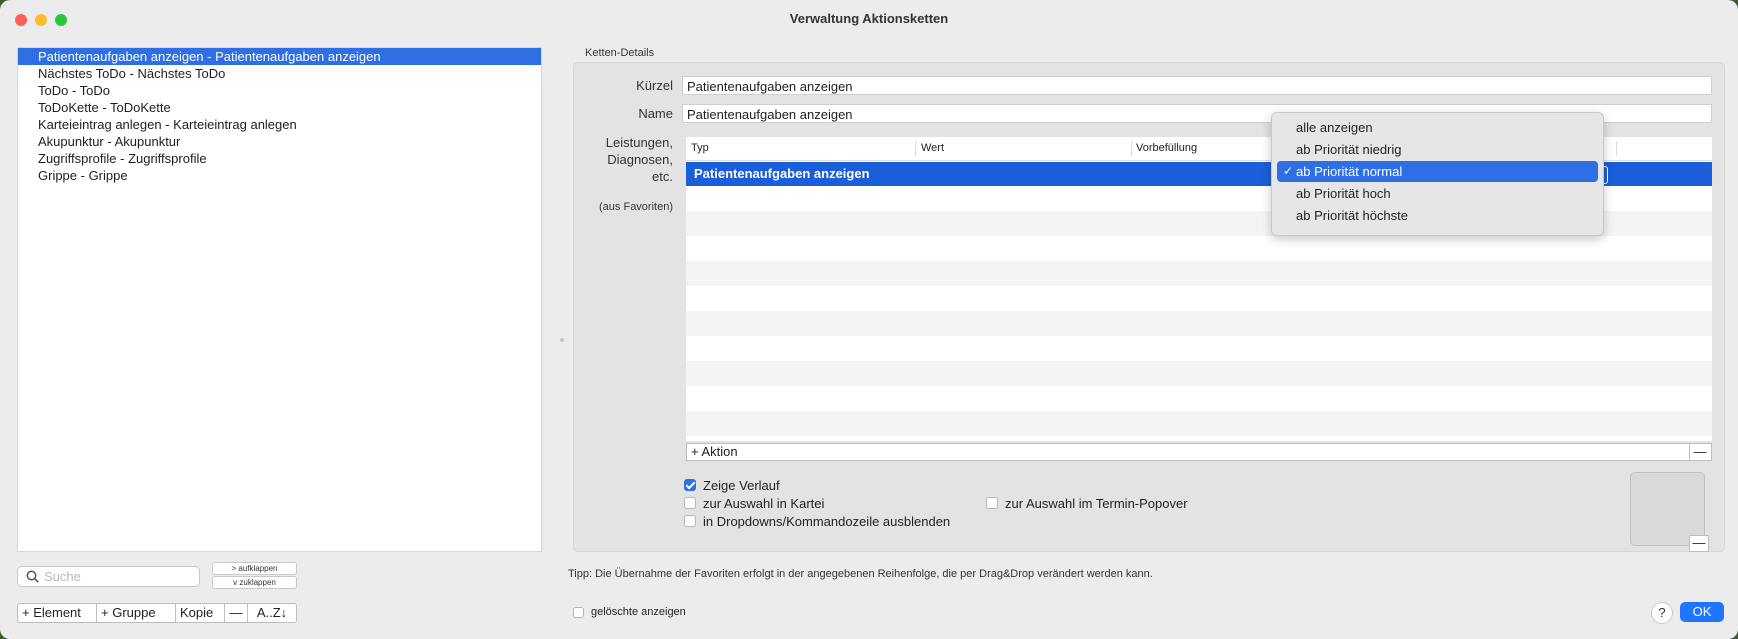  I want to click on auswahl-termin-option: zur Auswahl im Termin-Popover, so click(1087, 503).